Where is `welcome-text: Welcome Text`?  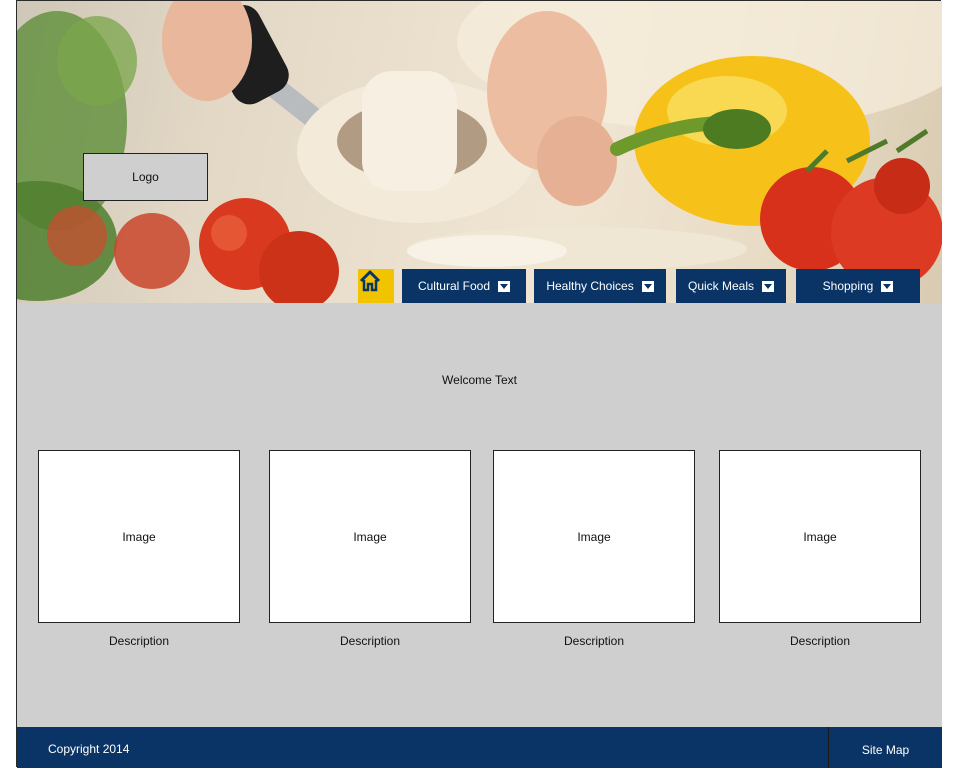
welcome-text: Welcome Text is located at coordinates (479, 380).